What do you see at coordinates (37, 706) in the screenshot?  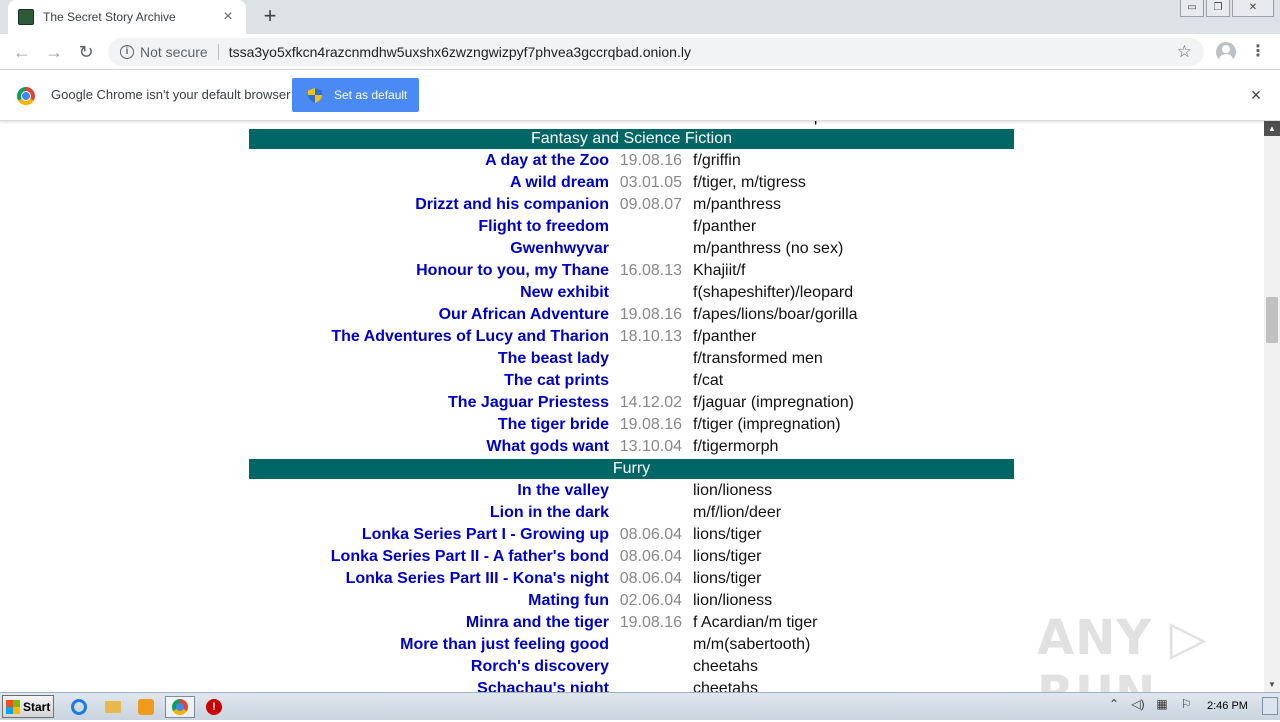 I see `start-label: Start` at bounding box center [37, 706].